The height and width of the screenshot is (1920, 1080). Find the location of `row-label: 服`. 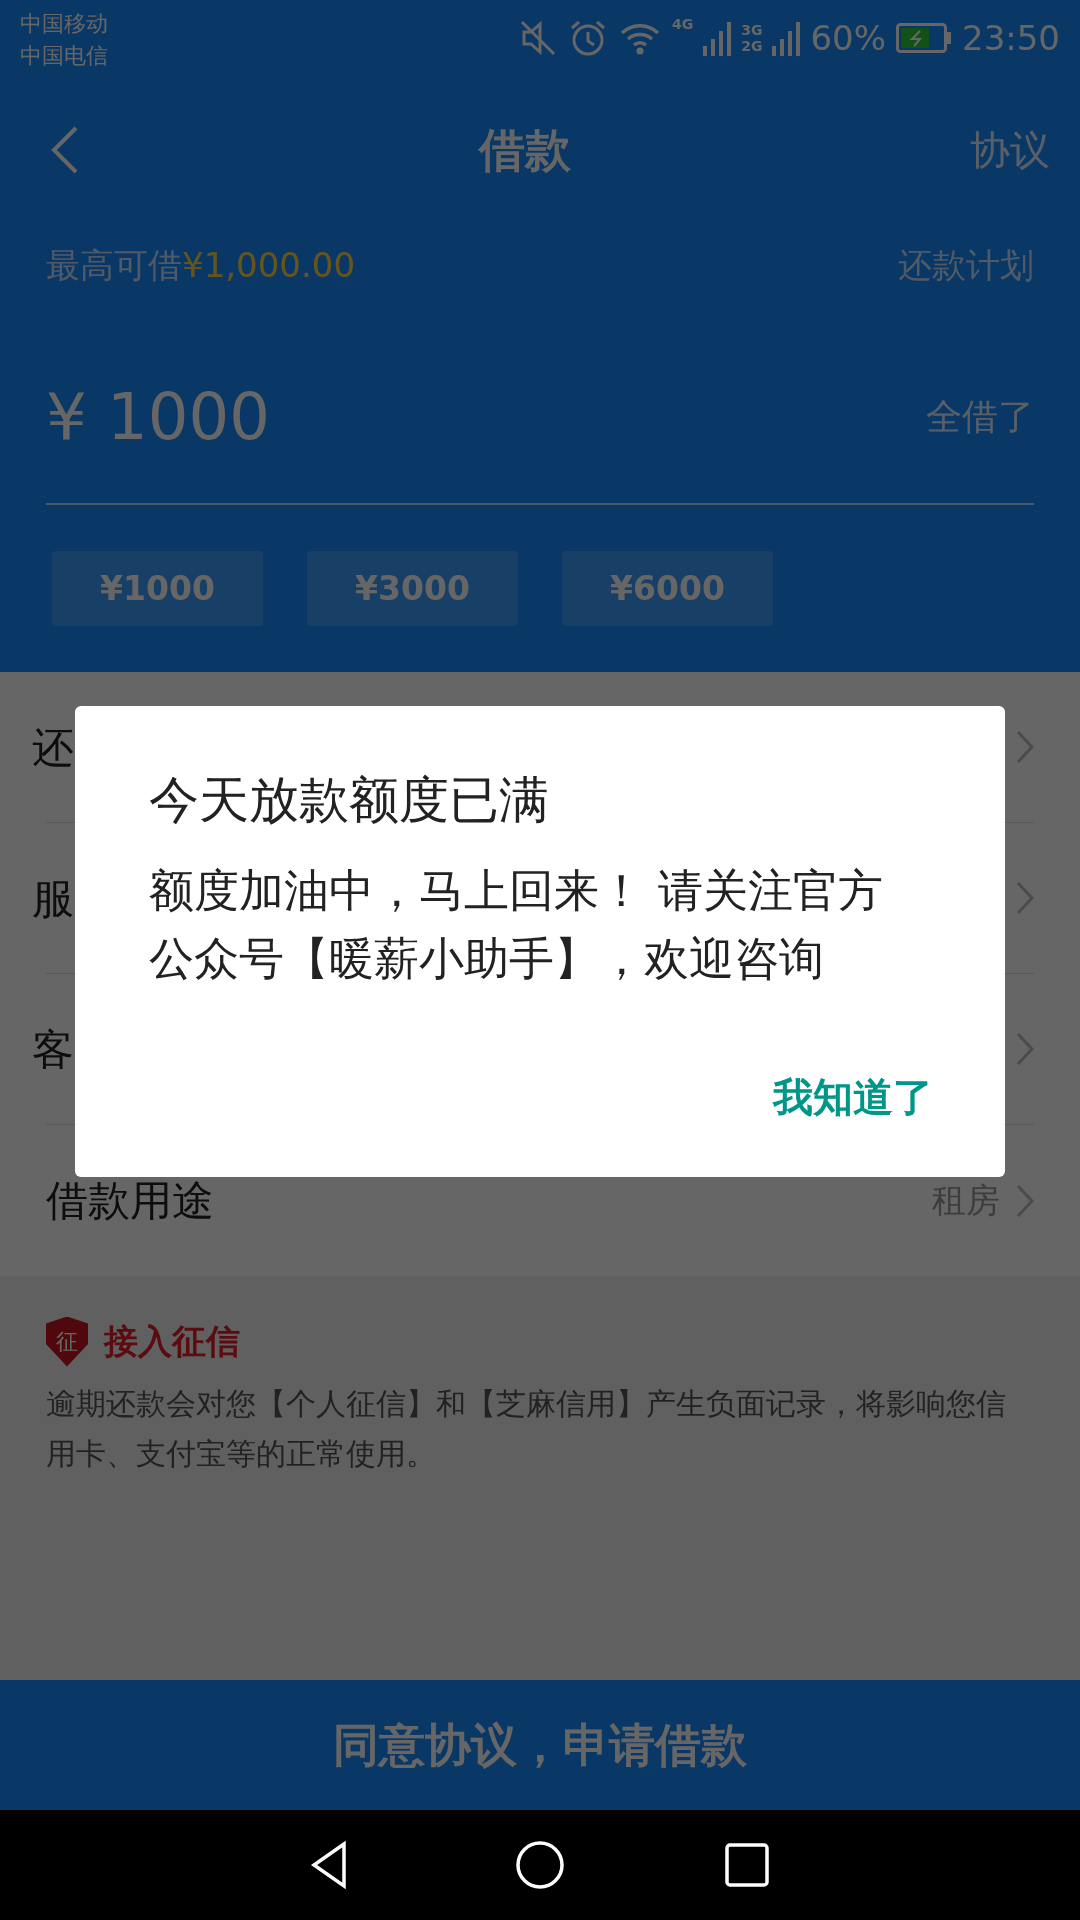

row-label: 服 is located at coordinates (53, 898).